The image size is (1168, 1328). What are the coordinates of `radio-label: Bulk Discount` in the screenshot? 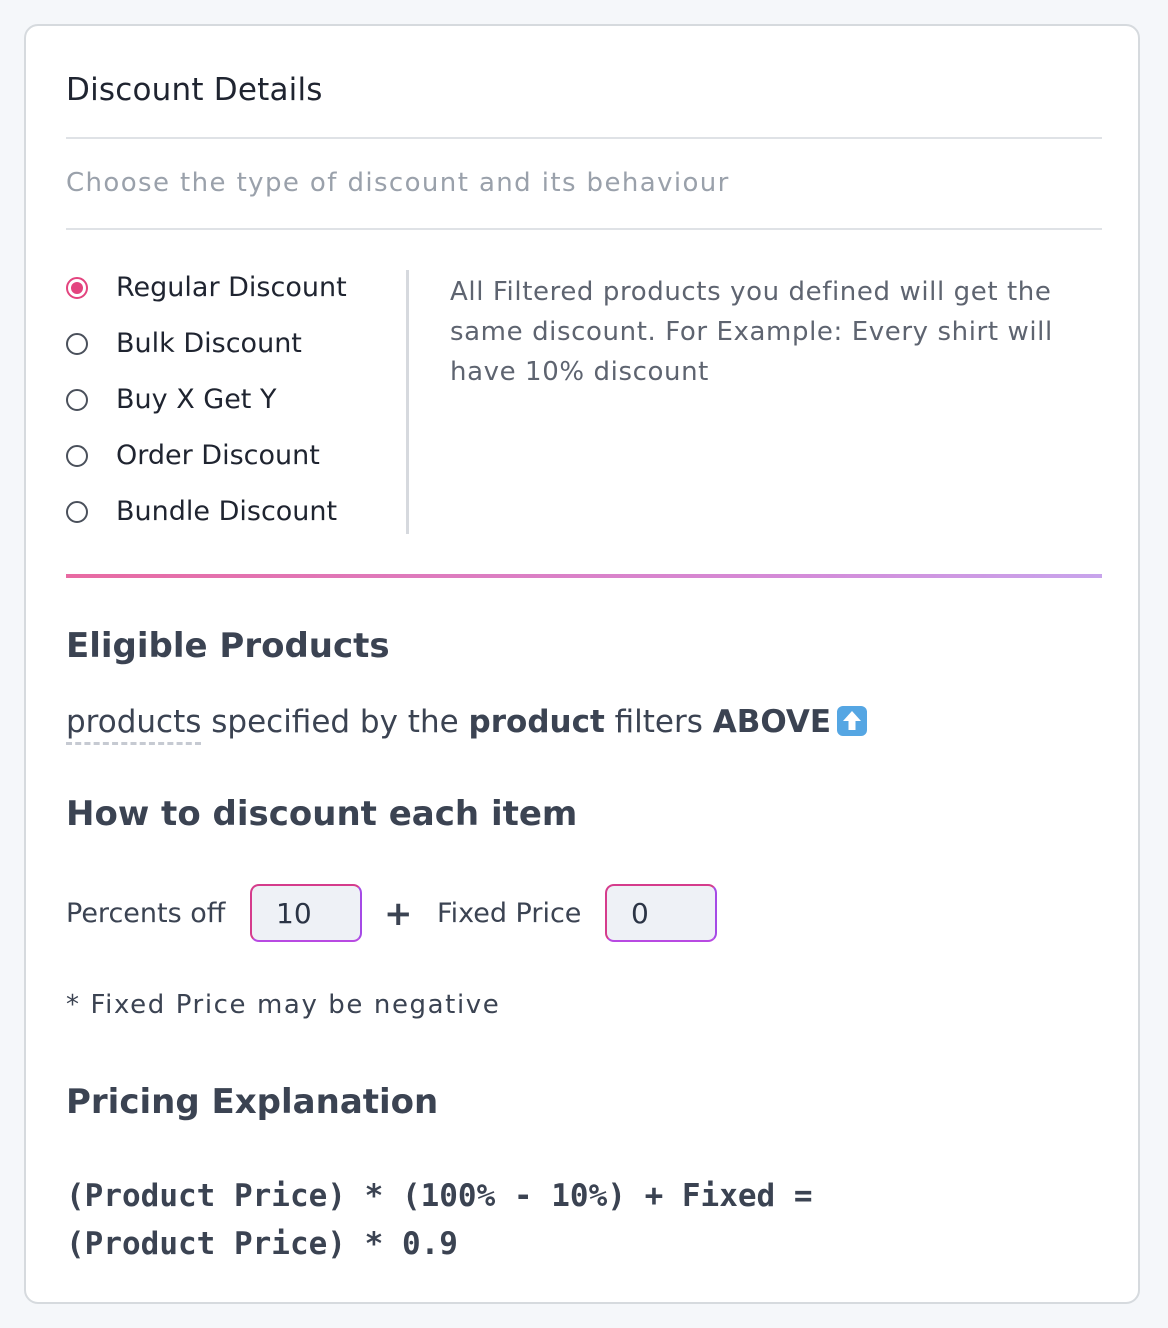 It's located at (209, 343).